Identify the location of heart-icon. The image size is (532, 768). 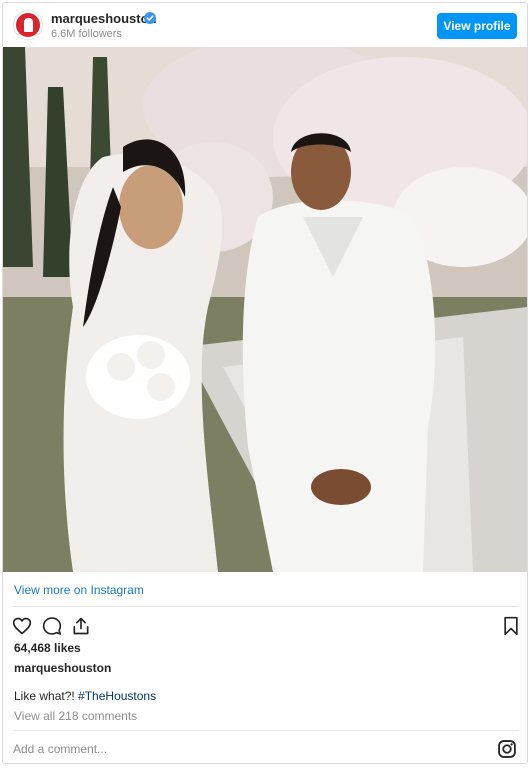
(22, 626).